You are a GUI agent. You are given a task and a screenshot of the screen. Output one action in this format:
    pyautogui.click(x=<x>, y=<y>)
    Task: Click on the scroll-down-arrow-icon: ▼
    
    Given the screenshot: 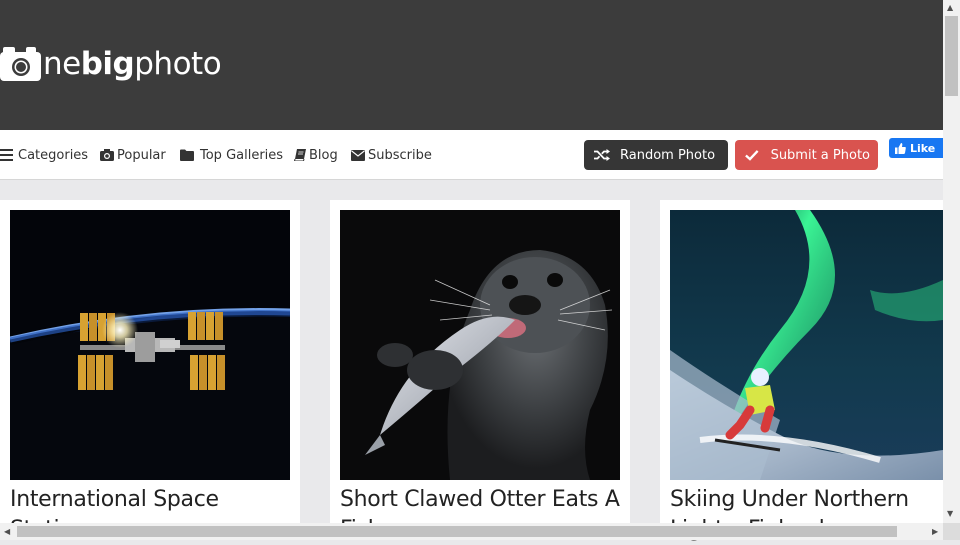 What is the action you would take?
    pyautogui.click(x=950, y=514)
    